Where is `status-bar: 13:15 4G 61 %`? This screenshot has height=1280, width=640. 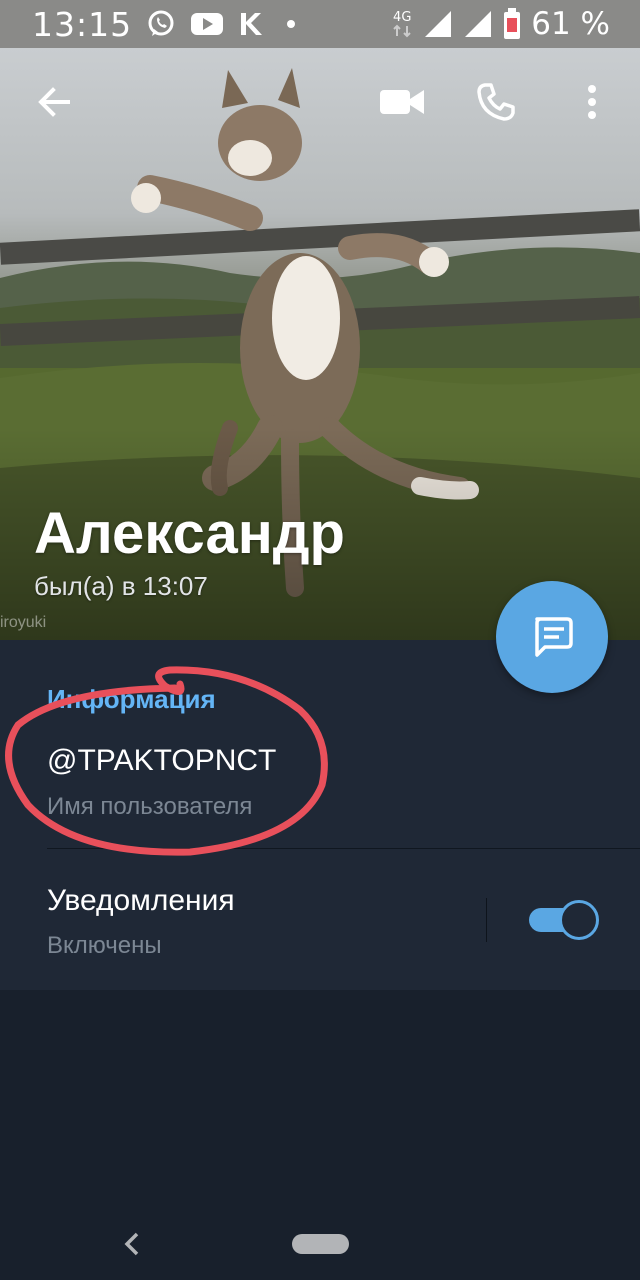 status-bar: 13:15 4G 61 % is located at coordinates (320, 24).